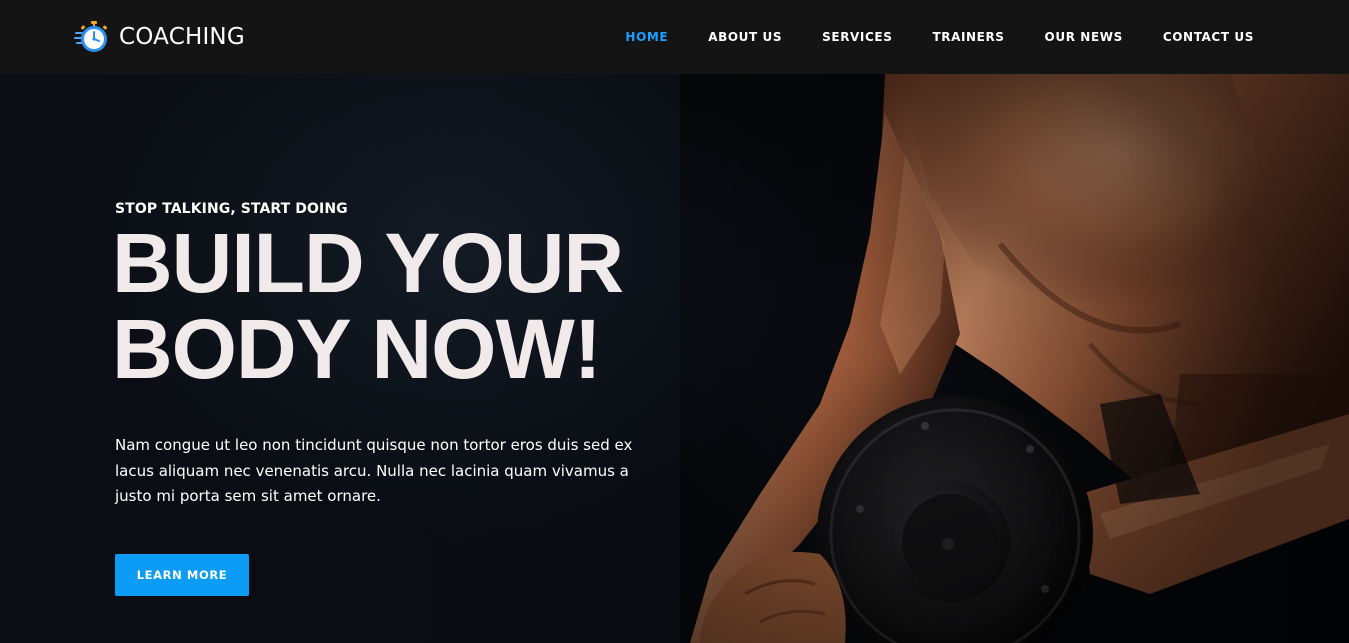 Image resolution: width=1349 pixels, height=643 pixels. What do you see at coordinates (745, 37) in the screenshot?
I see `nav-item-about-us: ABOUT US` at bounding box center [745, 37].